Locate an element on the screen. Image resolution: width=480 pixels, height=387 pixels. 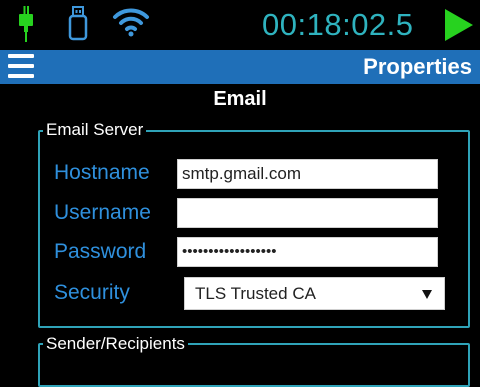
sender-recipients-legend: Sender/Recipients is located at coordinates (115, 344).